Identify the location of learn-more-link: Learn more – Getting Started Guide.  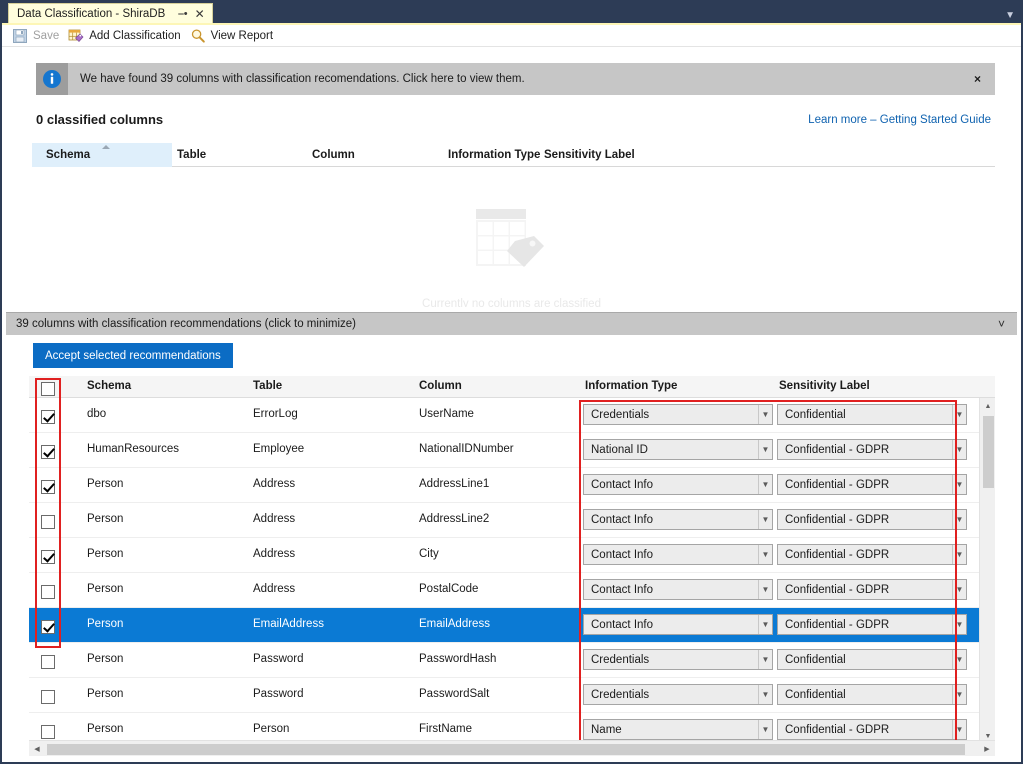
(899, 120).